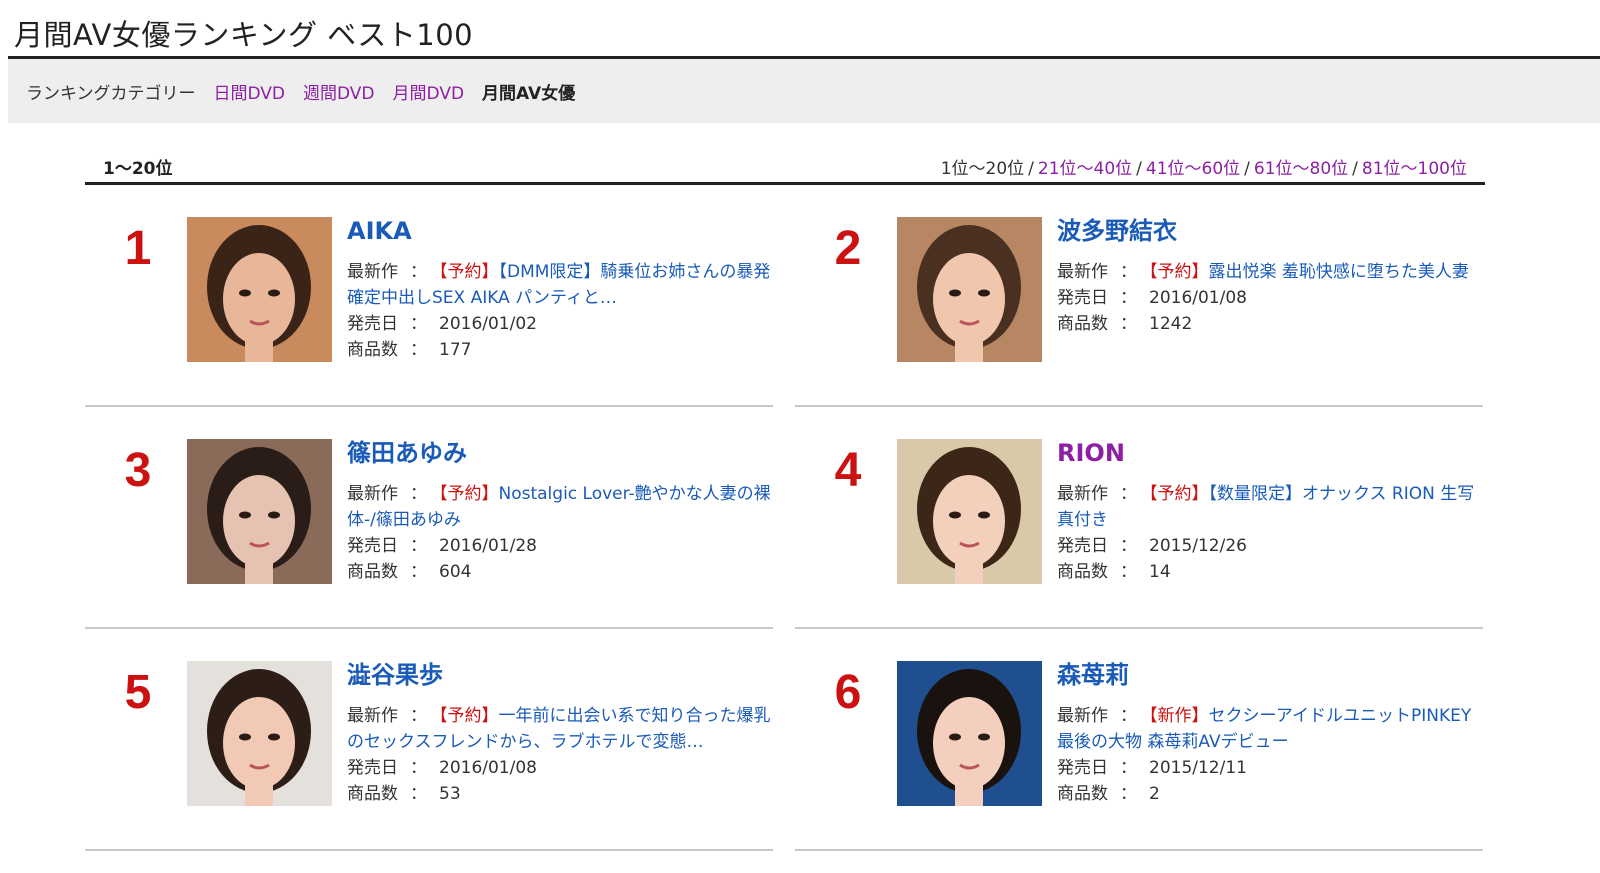 This screenshot has height=873, width=1600. What do you see at coordinates (1269, 572) in the screenshot?
I see `product-count-row: 商品数 ： 14` at bounding box center [1269, 572].